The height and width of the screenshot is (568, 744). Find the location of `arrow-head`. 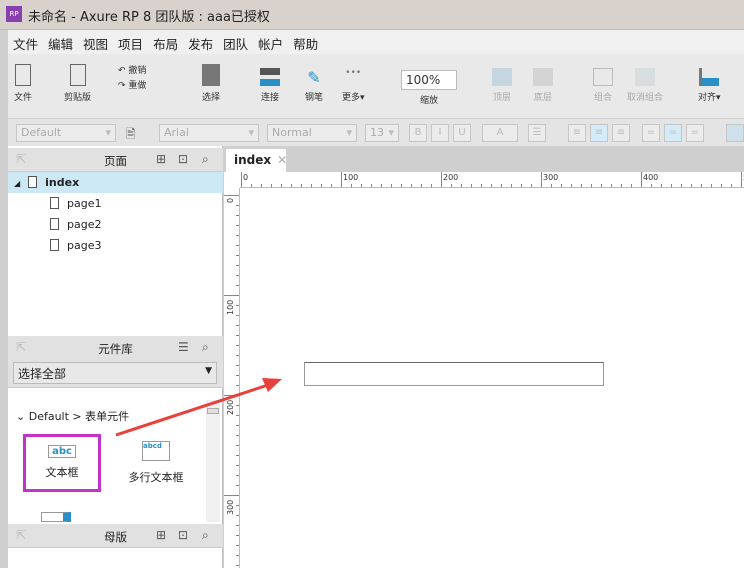

arrow-head is located at coordinates (272, 385).